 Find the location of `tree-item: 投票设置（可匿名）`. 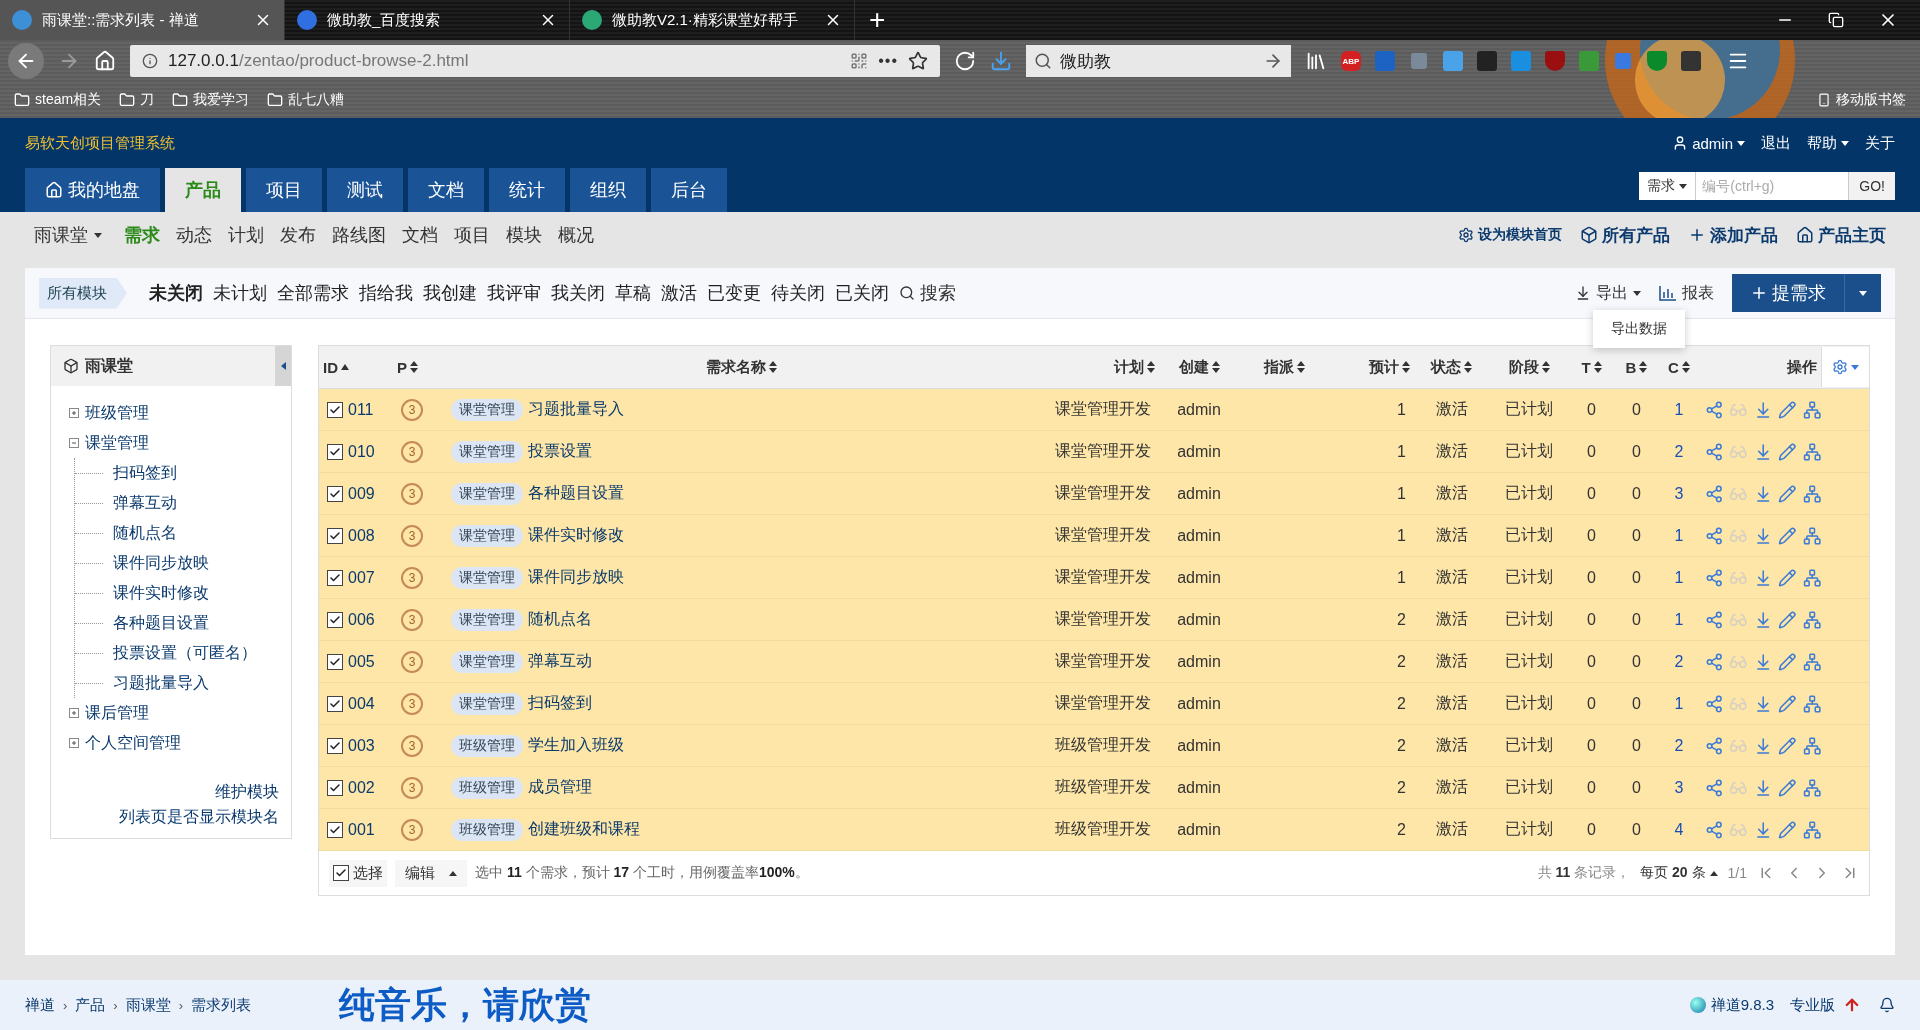

tree-item: 投票设置（可匿名） is located at coordinates (185, 653).